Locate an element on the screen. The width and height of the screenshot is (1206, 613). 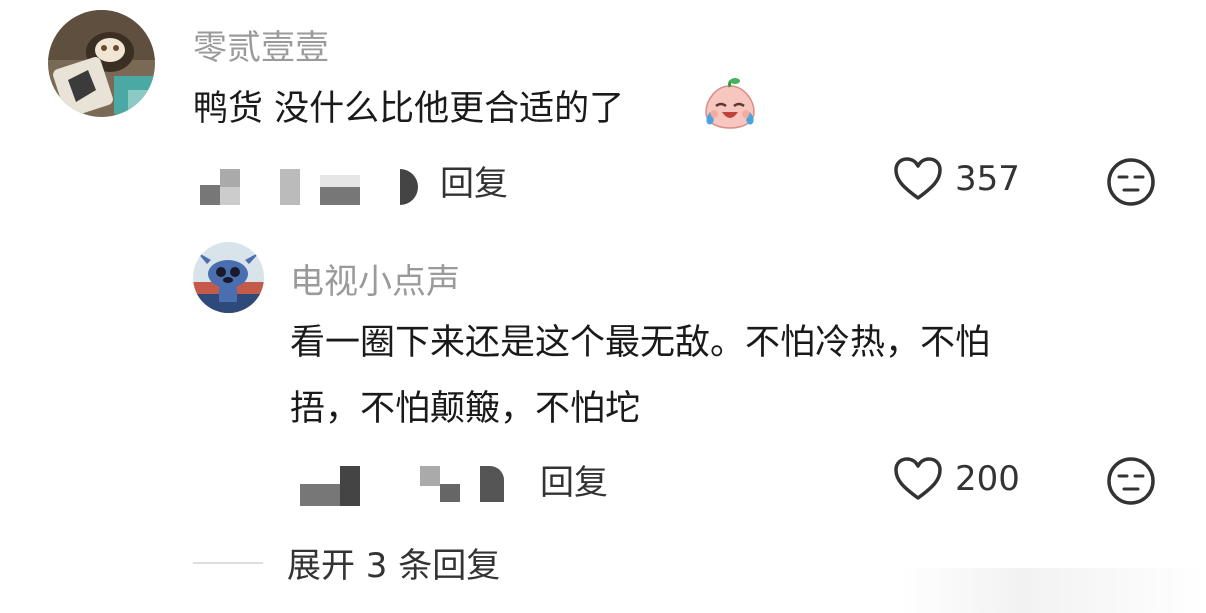
expand-replies-button: 展开 3 条回复 is located at coordinates (346, 562).